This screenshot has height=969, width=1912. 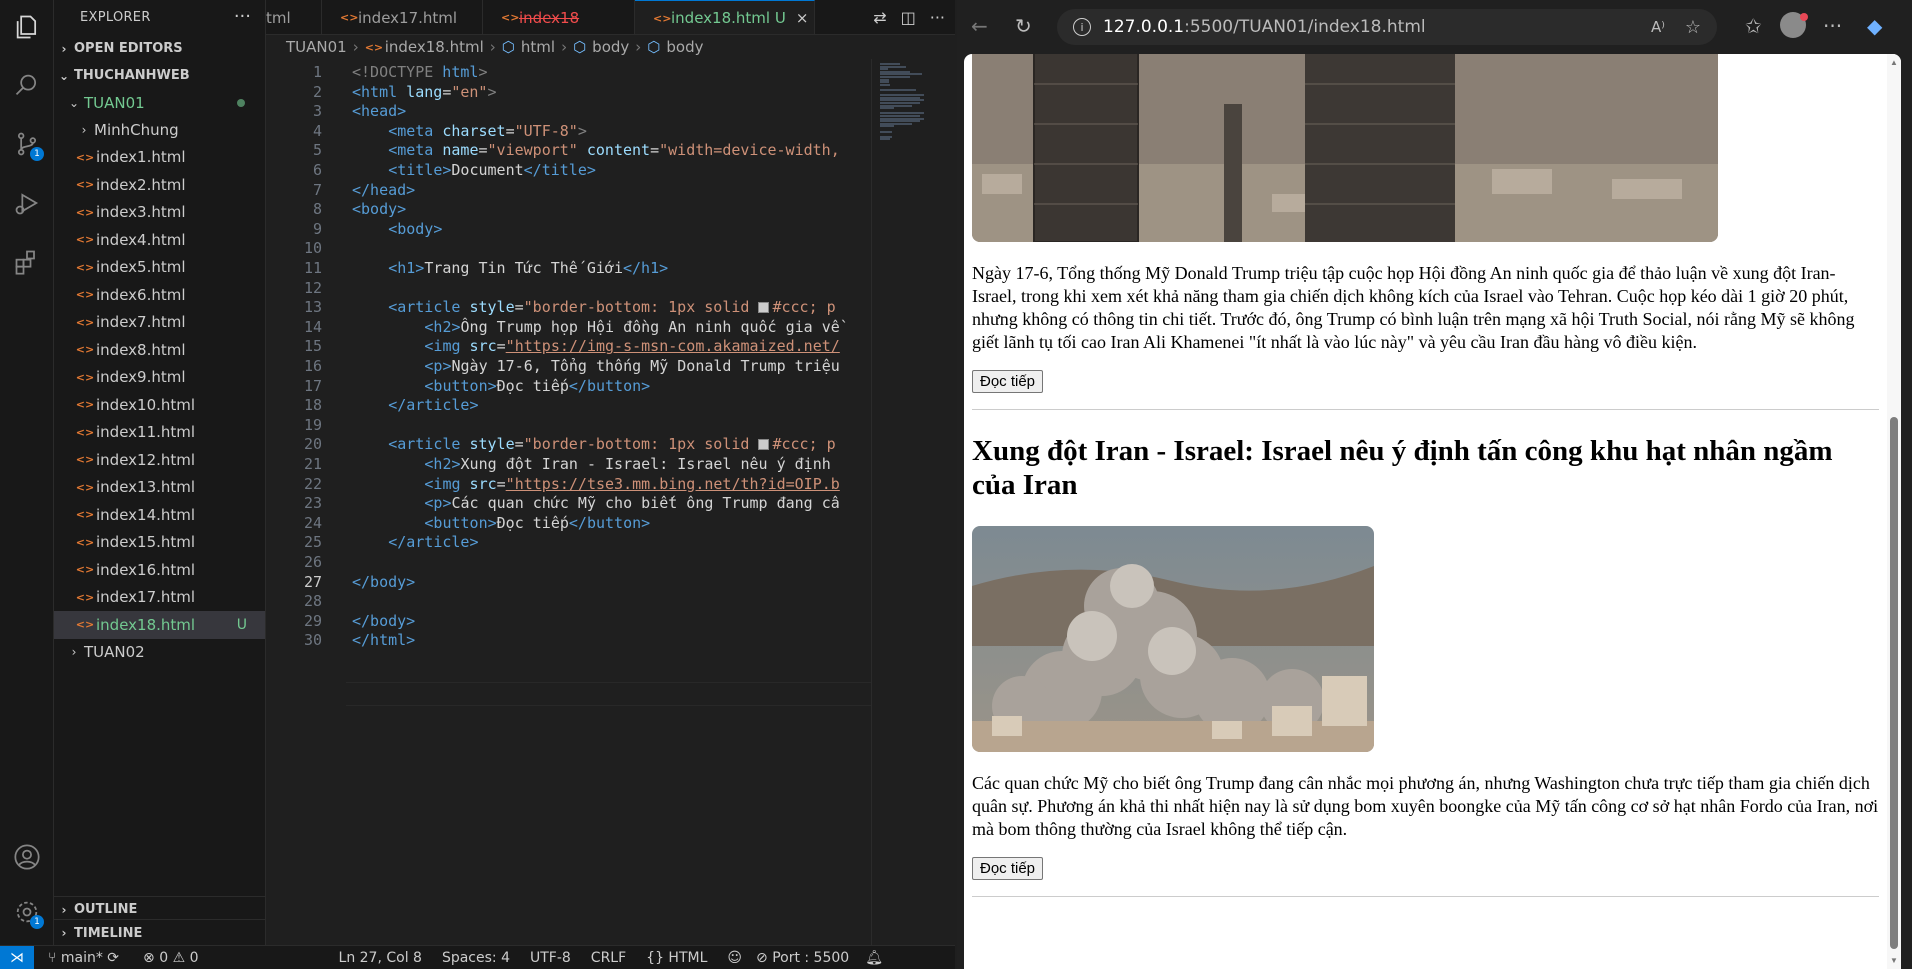 I want to click on page-scrollbar: ▲ ▼, so click(x=1894, y=511).